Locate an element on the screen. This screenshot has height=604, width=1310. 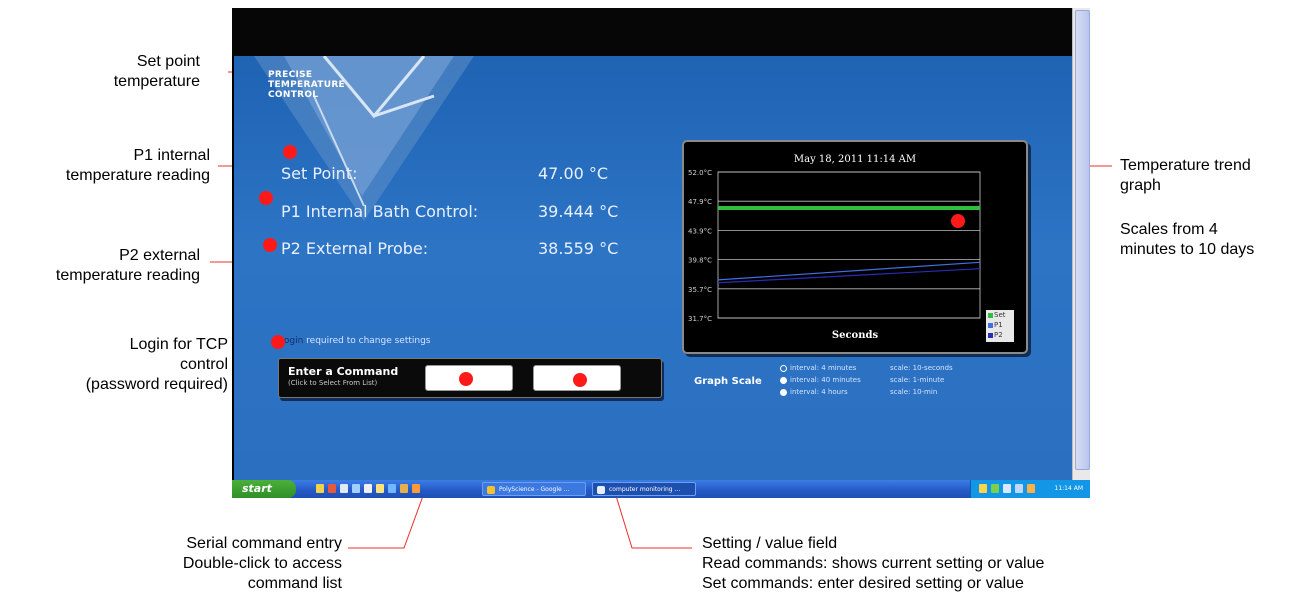
graph-scale-label: Graph Scale is located at coordinates (728, 381).